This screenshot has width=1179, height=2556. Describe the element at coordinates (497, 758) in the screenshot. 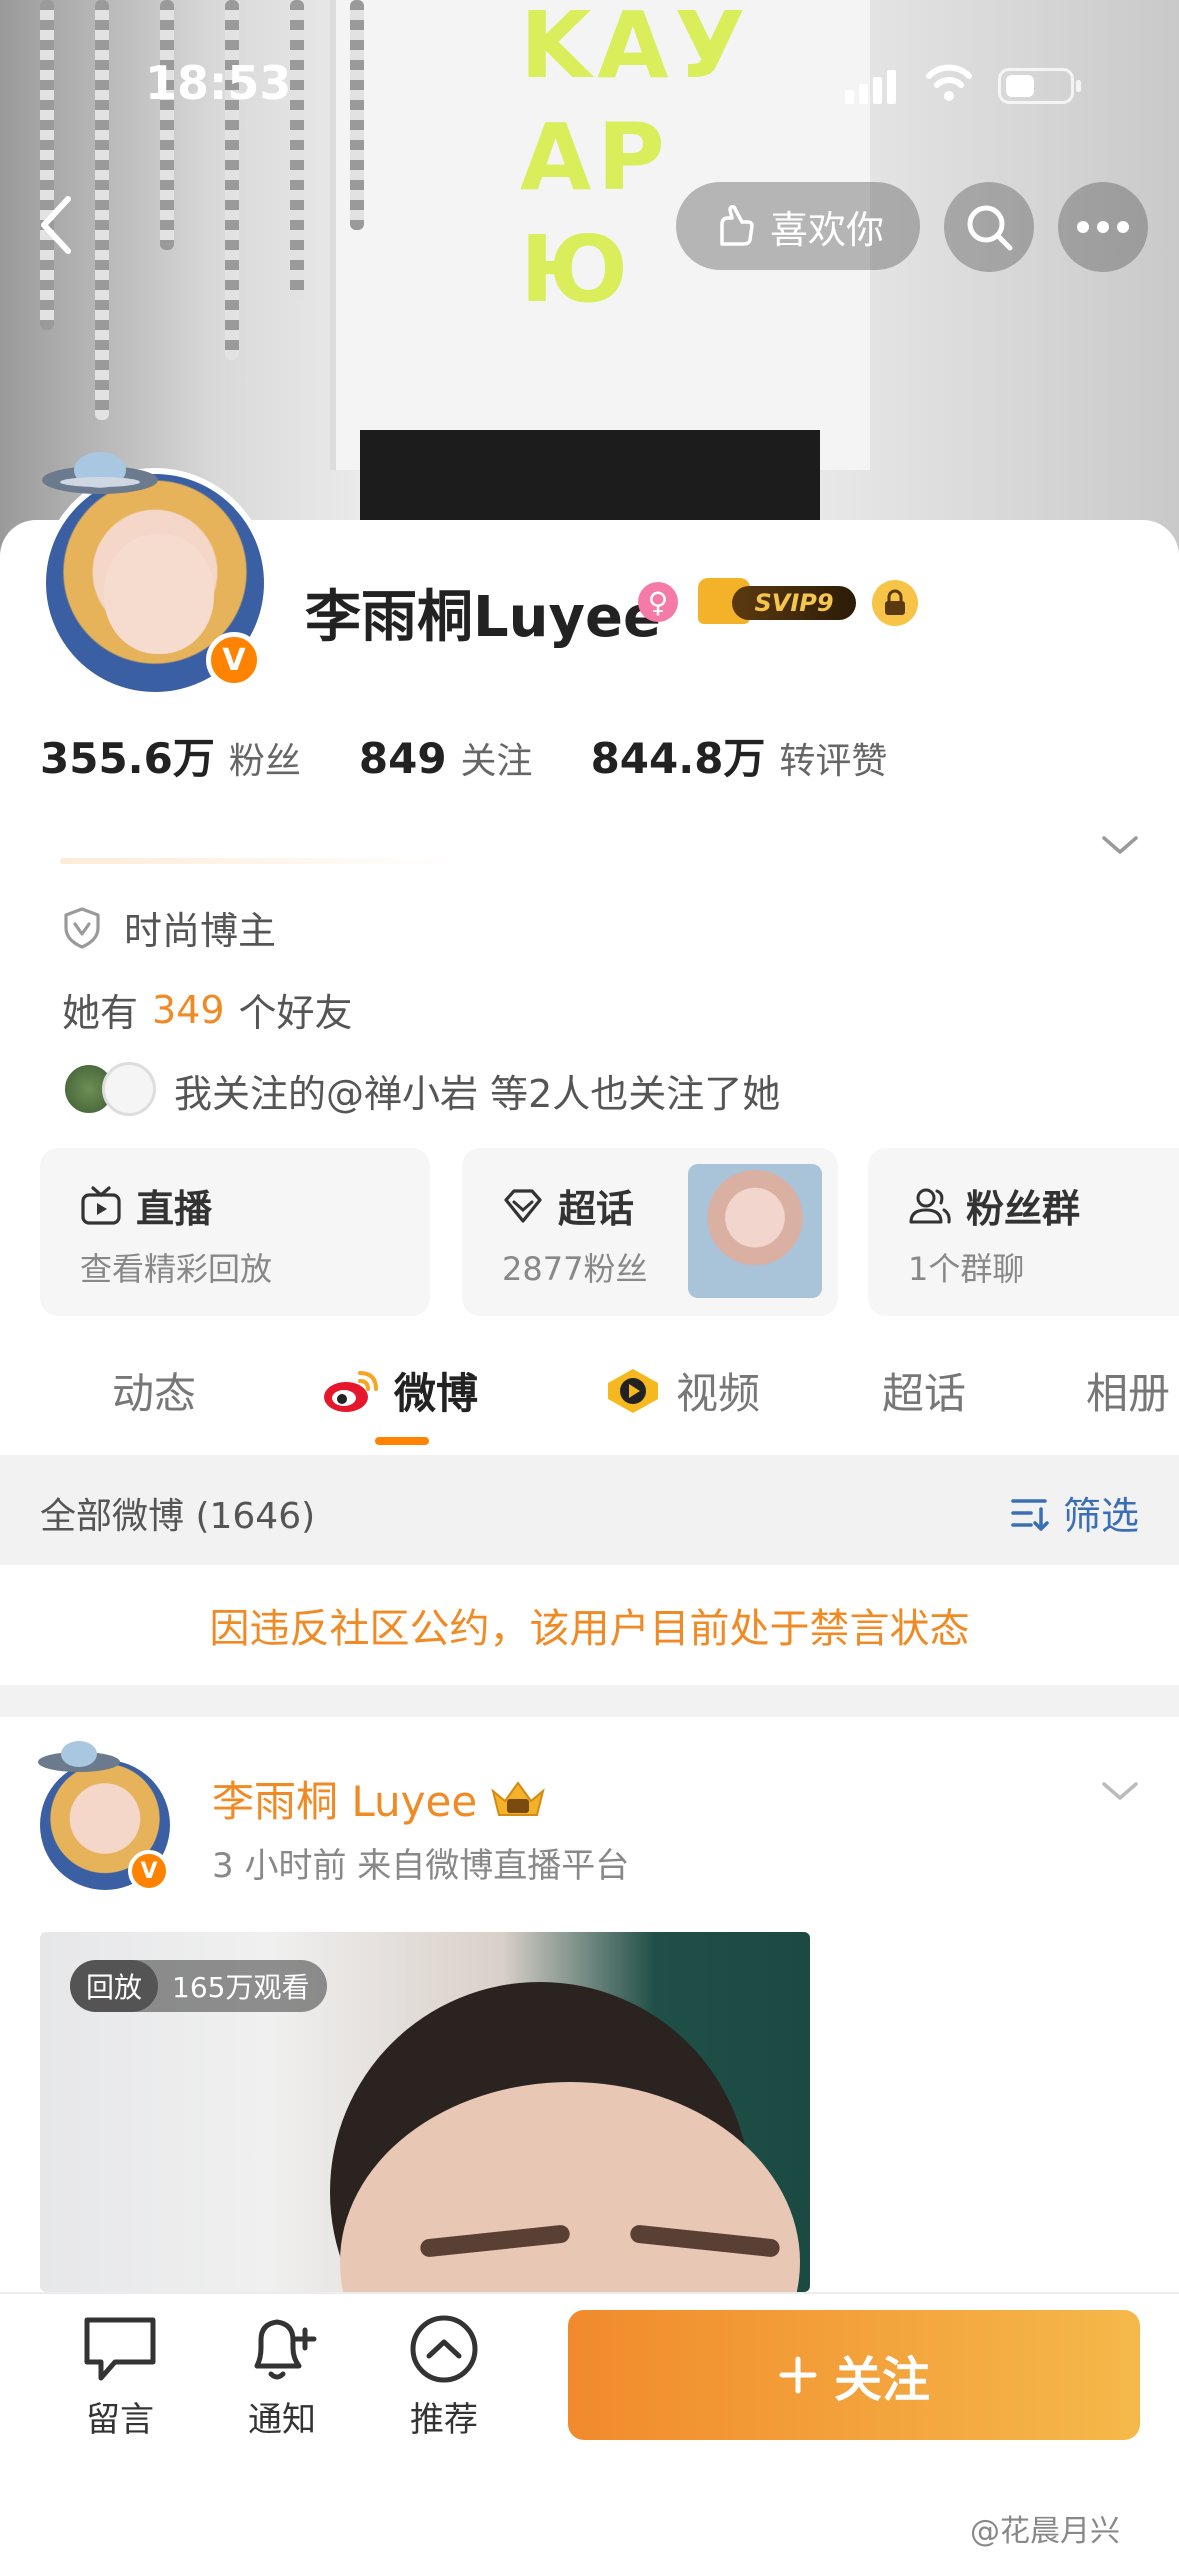

I see `following-label: 关注` at that location.